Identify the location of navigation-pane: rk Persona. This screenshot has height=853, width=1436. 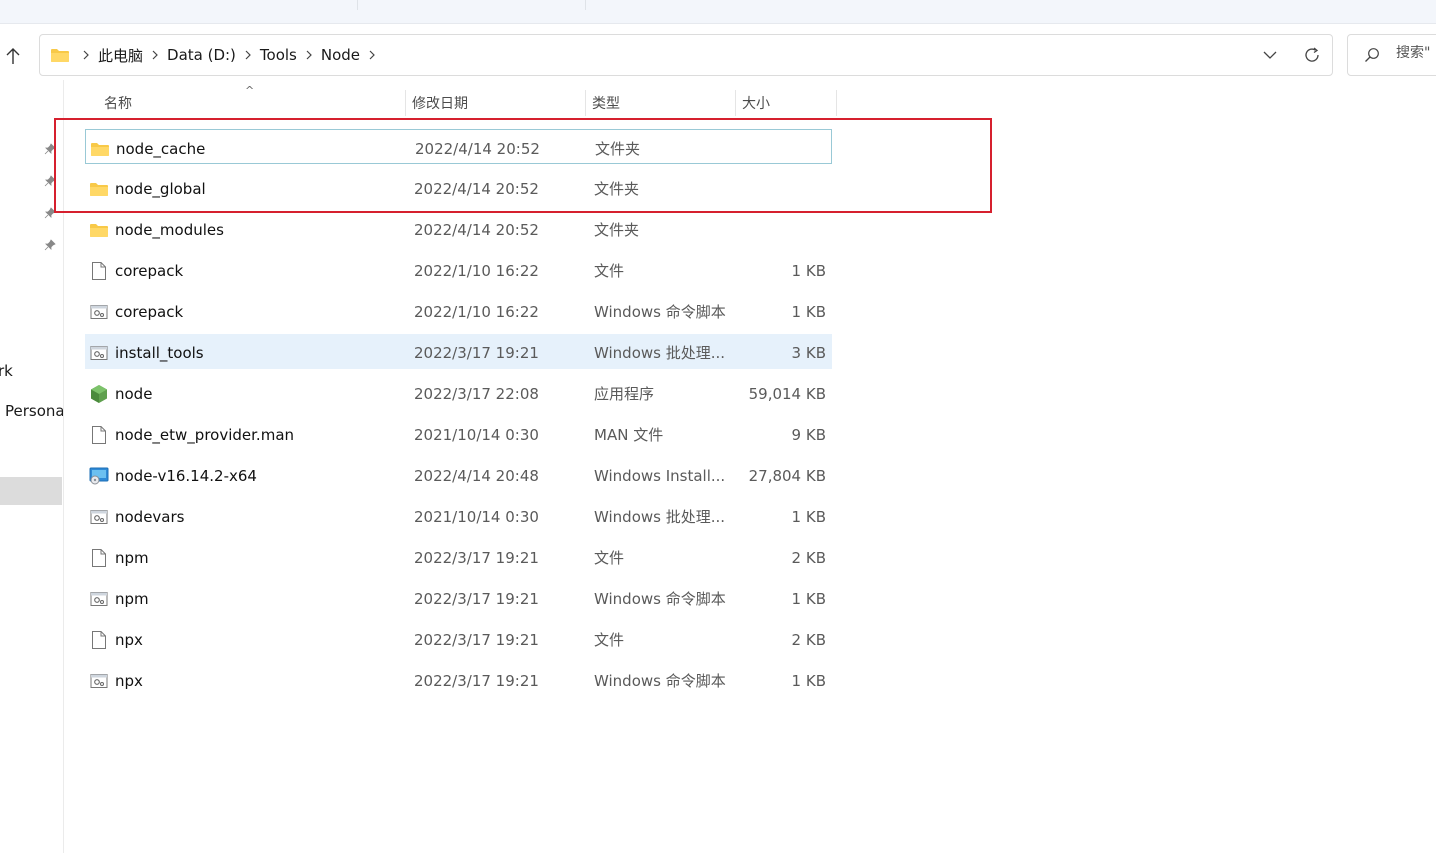
(32, 466).